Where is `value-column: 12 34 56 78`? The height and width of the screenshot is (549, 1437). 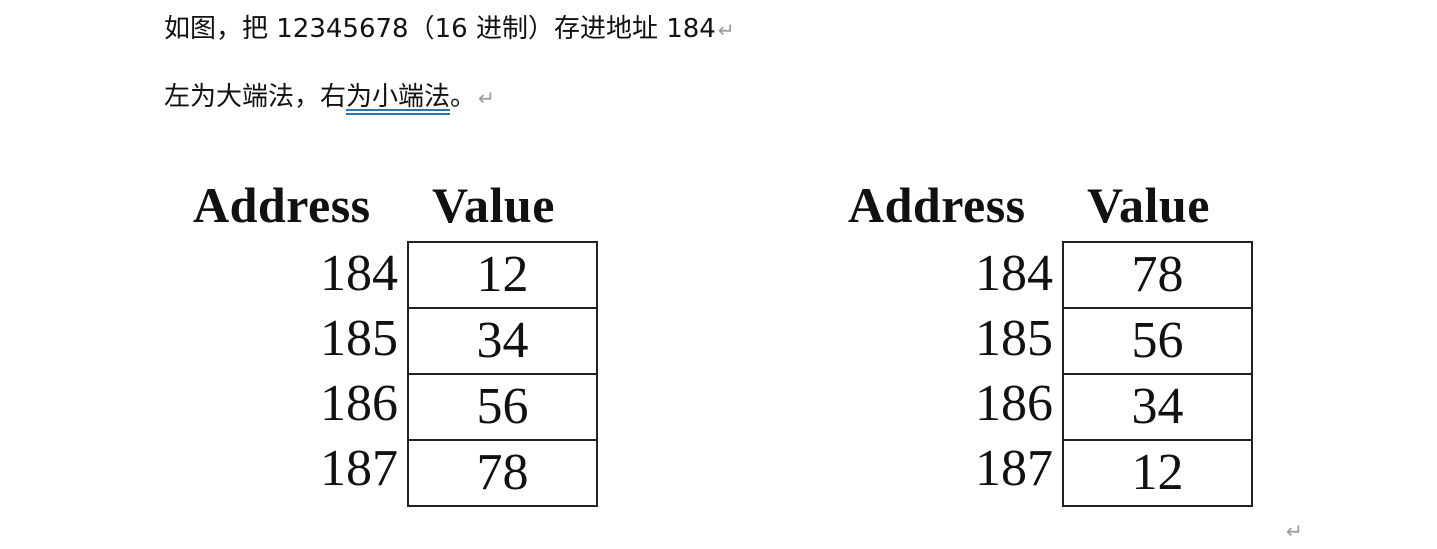
value-column: 12 34 56 78 is located at coordinates (502, 374).